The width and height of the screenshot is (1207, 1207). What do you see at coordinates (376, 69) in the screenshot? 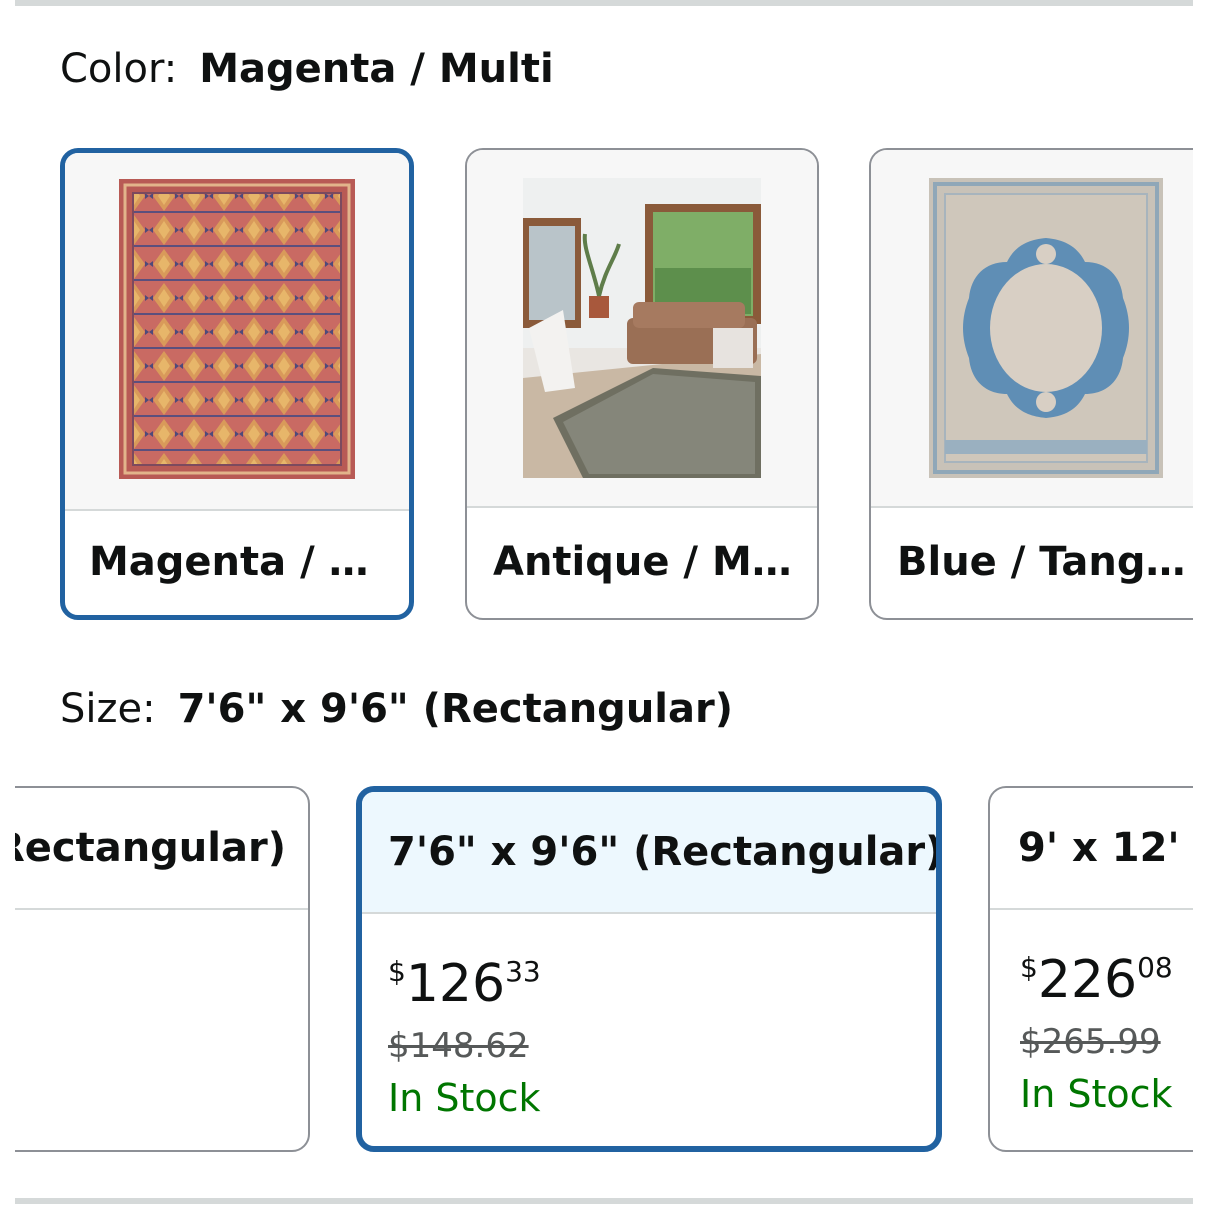
I see `color-selected-value: Magenta / Multi` at bounding box center [376, 69].